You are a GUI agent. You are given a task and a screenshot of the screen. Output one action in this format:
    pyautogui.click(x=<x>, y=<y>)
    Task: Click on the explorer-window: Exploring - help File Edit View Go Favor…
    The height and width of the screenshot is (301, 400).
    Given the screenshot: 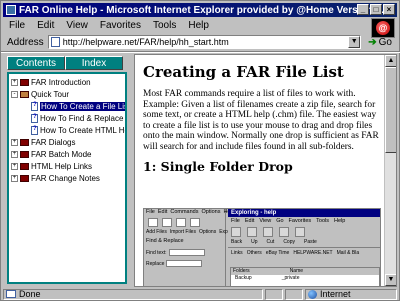 What is the action you would take?
    pyautogui.click(x=304, y=247)
    